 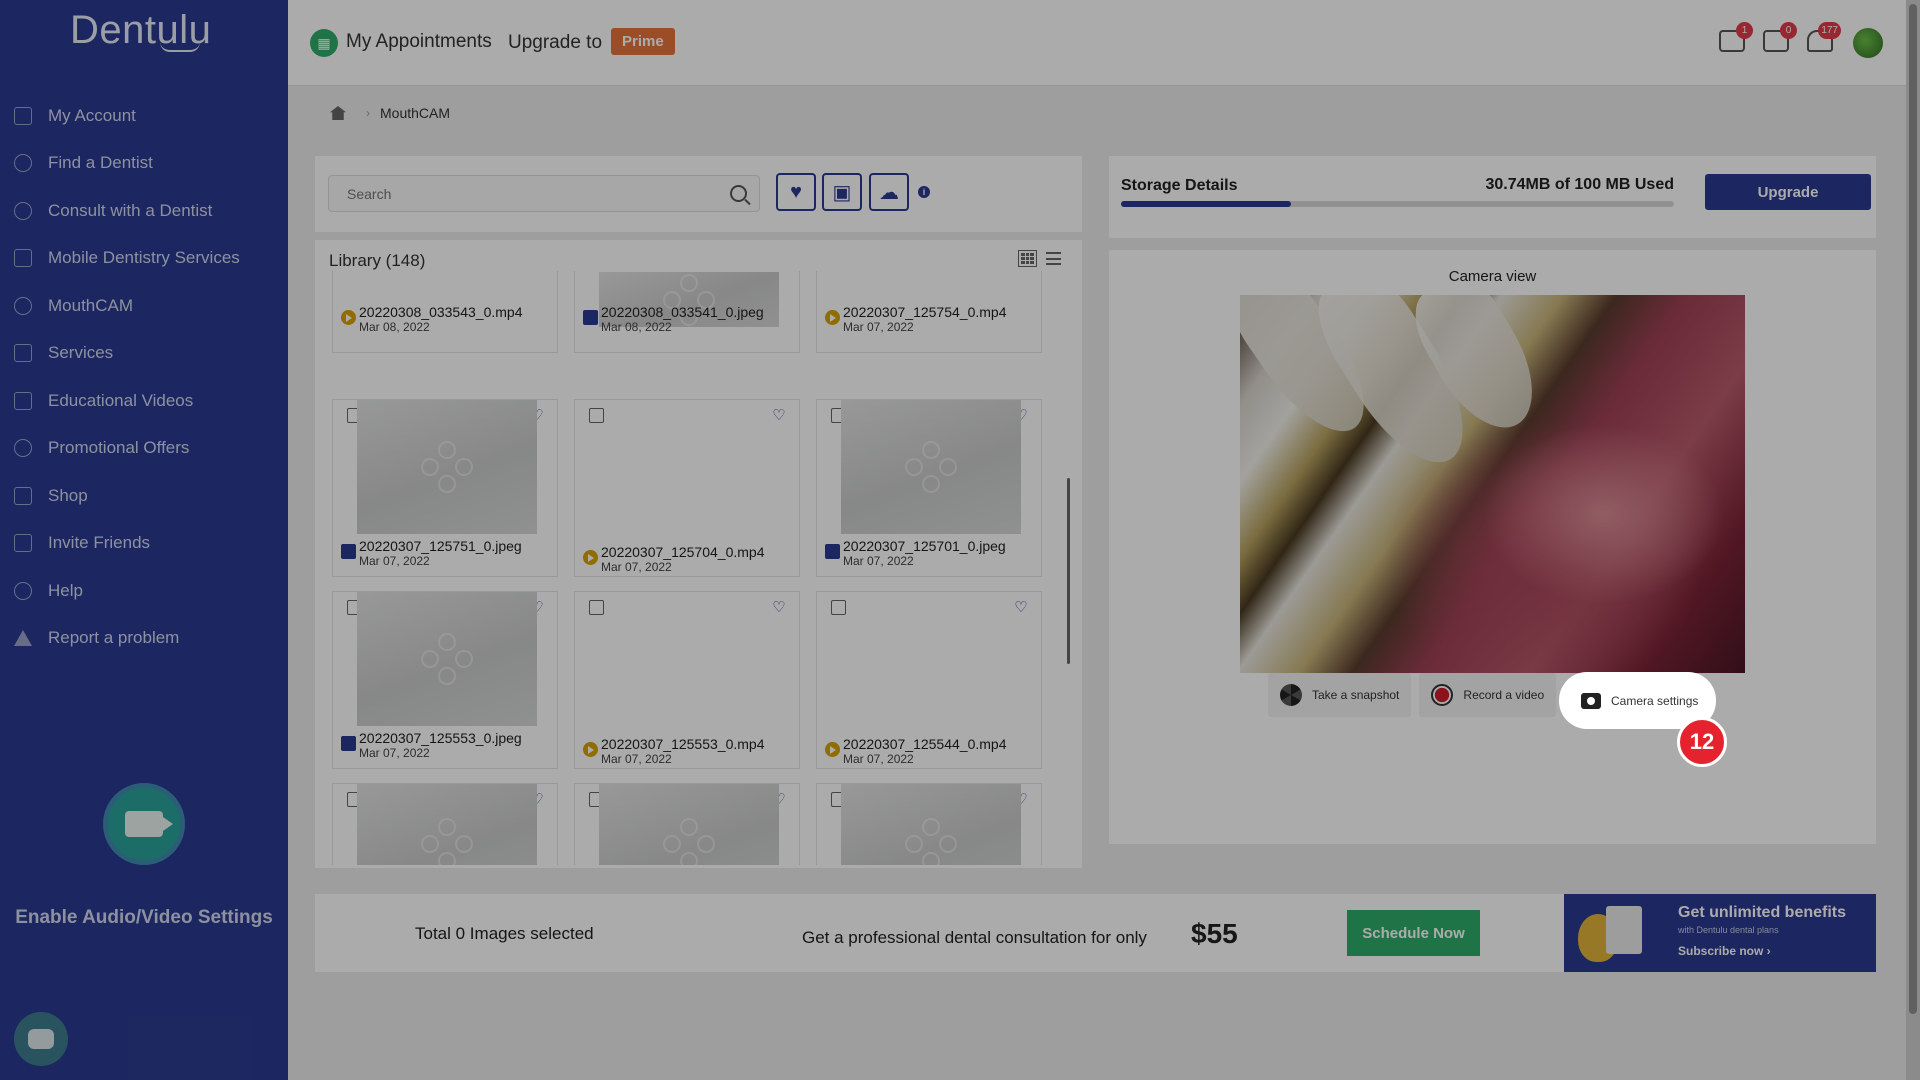 I want to click on av-settings-button, so click(x=144, y=824).